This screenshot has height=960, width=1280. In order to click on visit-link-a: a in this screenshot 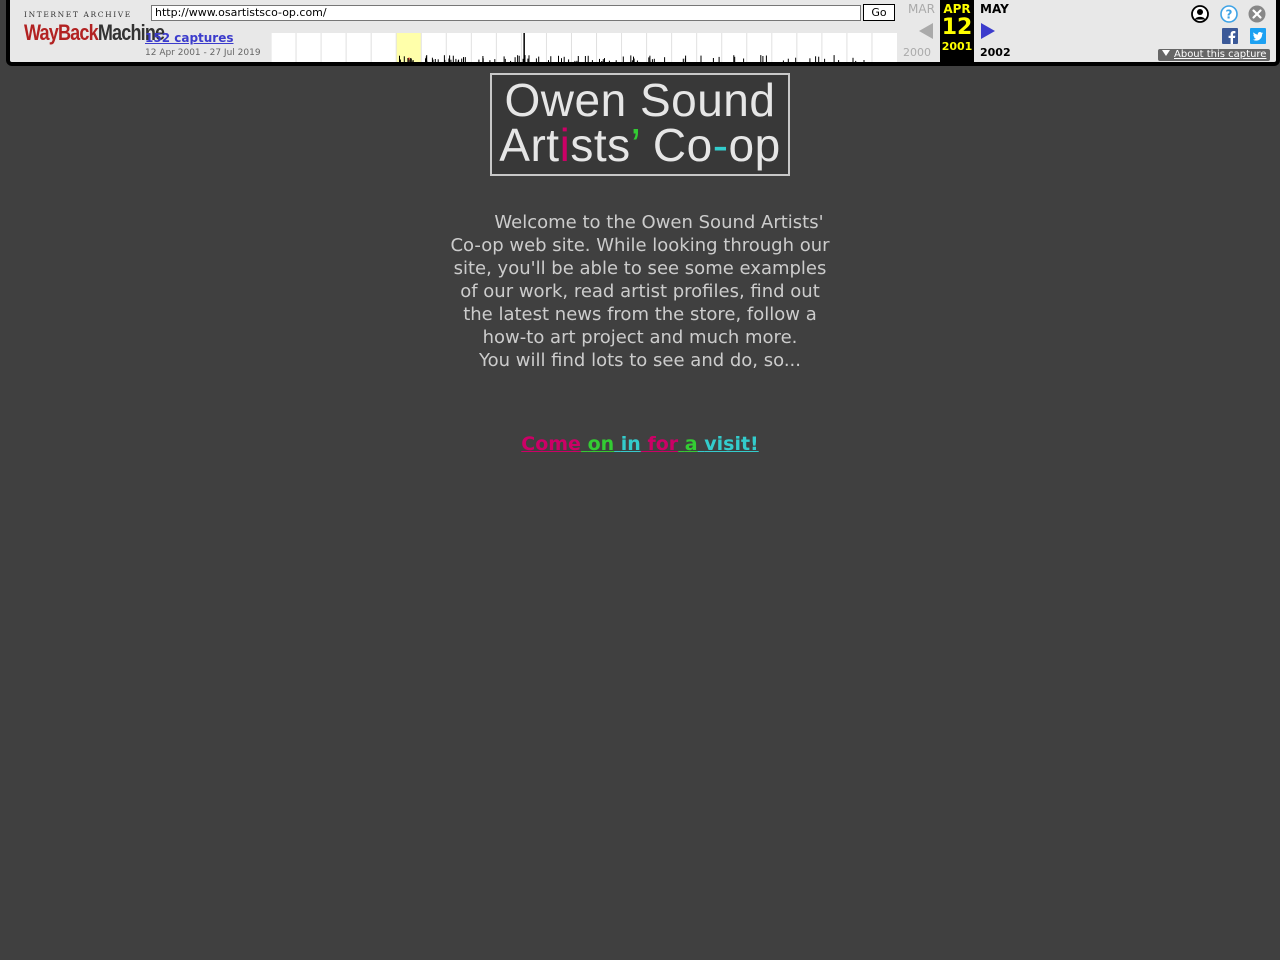, I will do `click(691, 444)`.